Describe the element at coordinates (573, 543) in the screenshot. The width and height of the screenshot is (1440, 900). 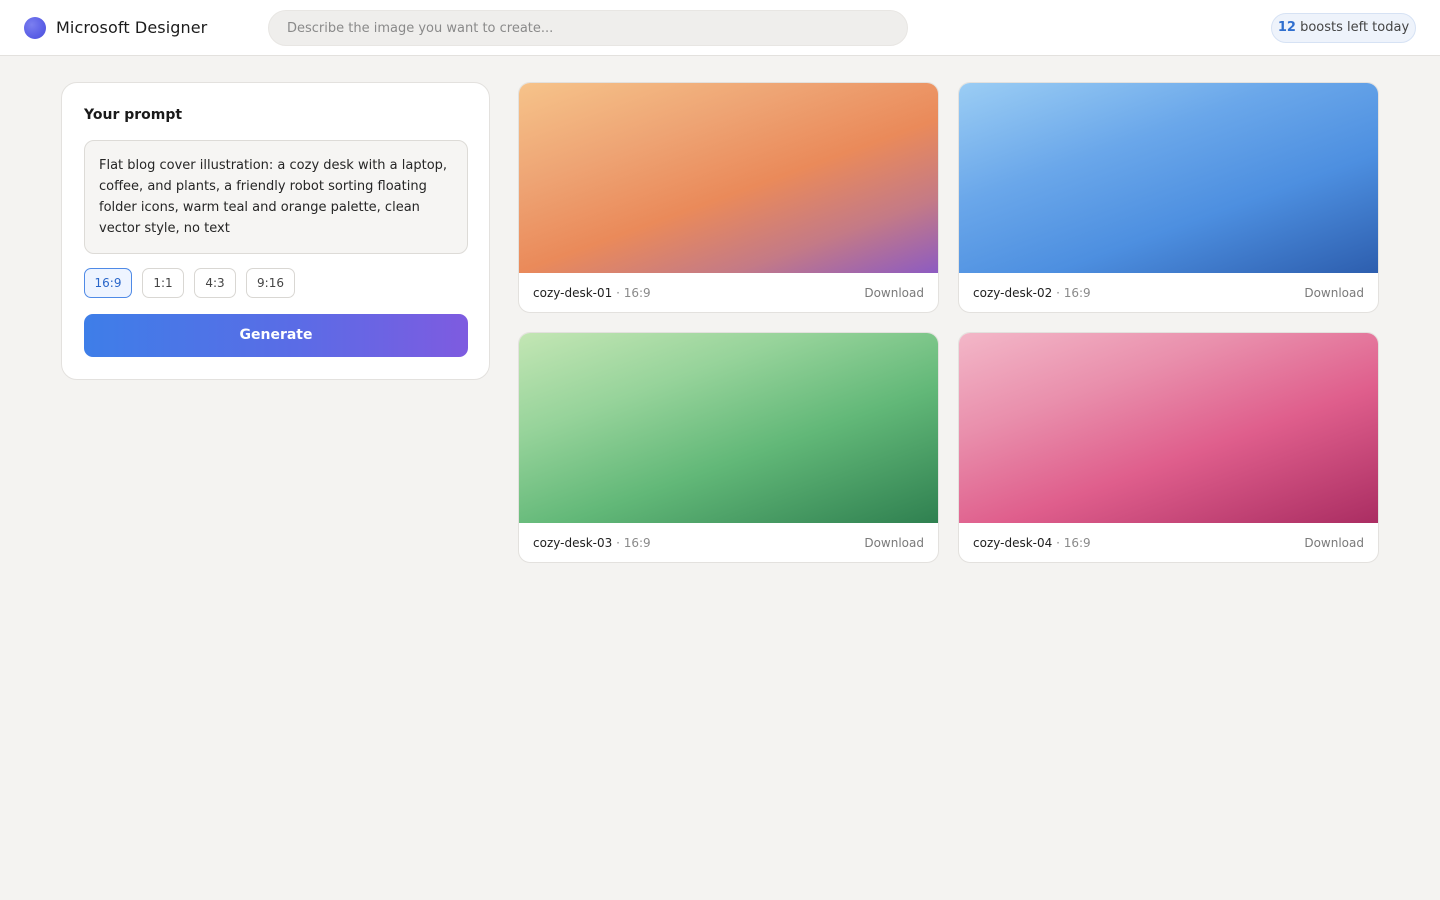
I see `result-name: cozy-desk-03` at that location.